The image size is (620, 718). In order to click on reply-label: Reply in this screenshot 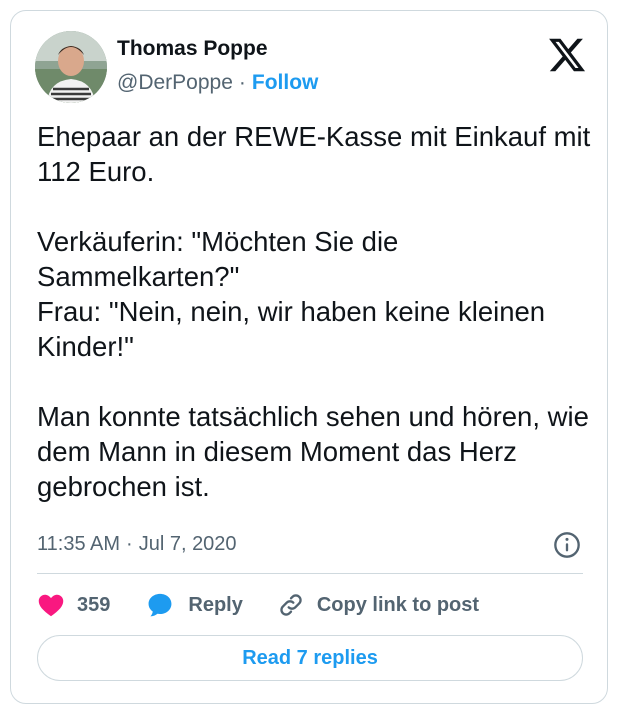, I will do `click(215, 604)`.